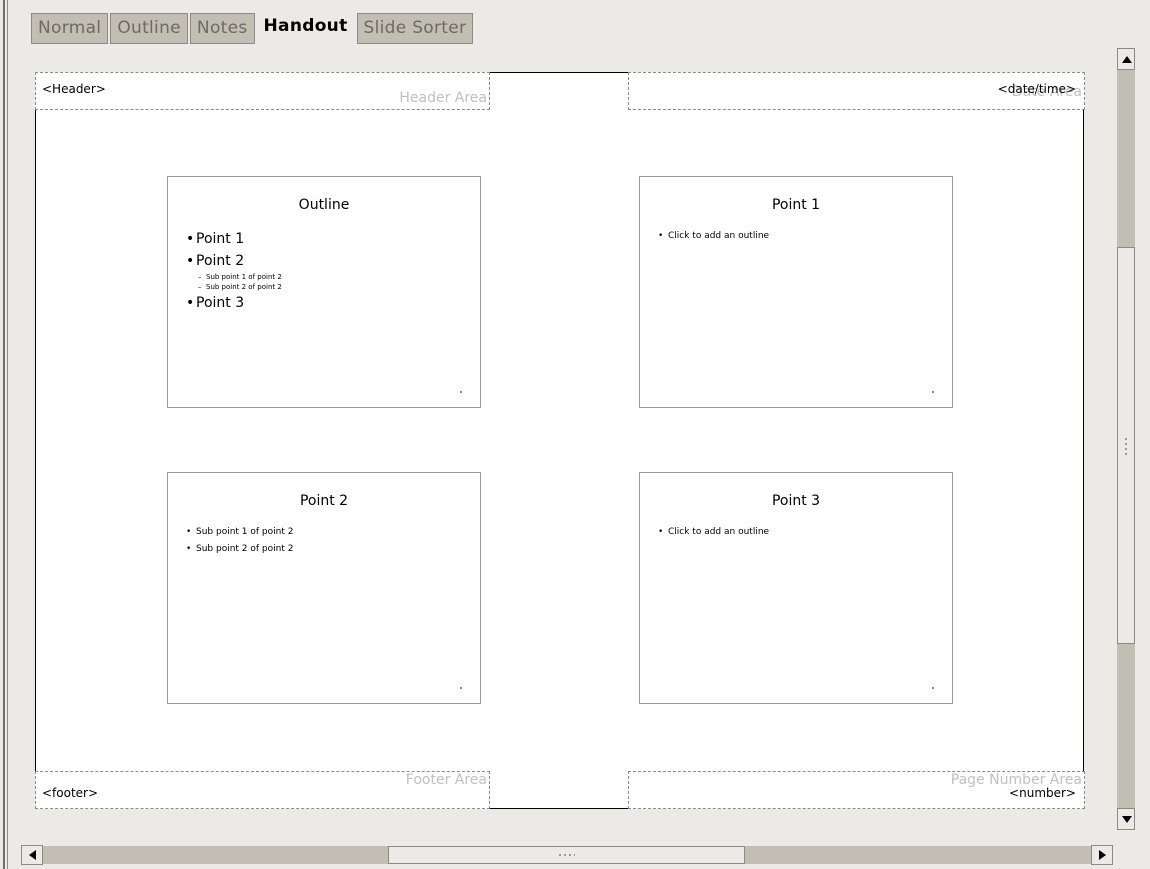 Image resolution: width=1150 pixels, height=869 pixels. I want to click on vertical-scrollbar, so click(1126, 439).